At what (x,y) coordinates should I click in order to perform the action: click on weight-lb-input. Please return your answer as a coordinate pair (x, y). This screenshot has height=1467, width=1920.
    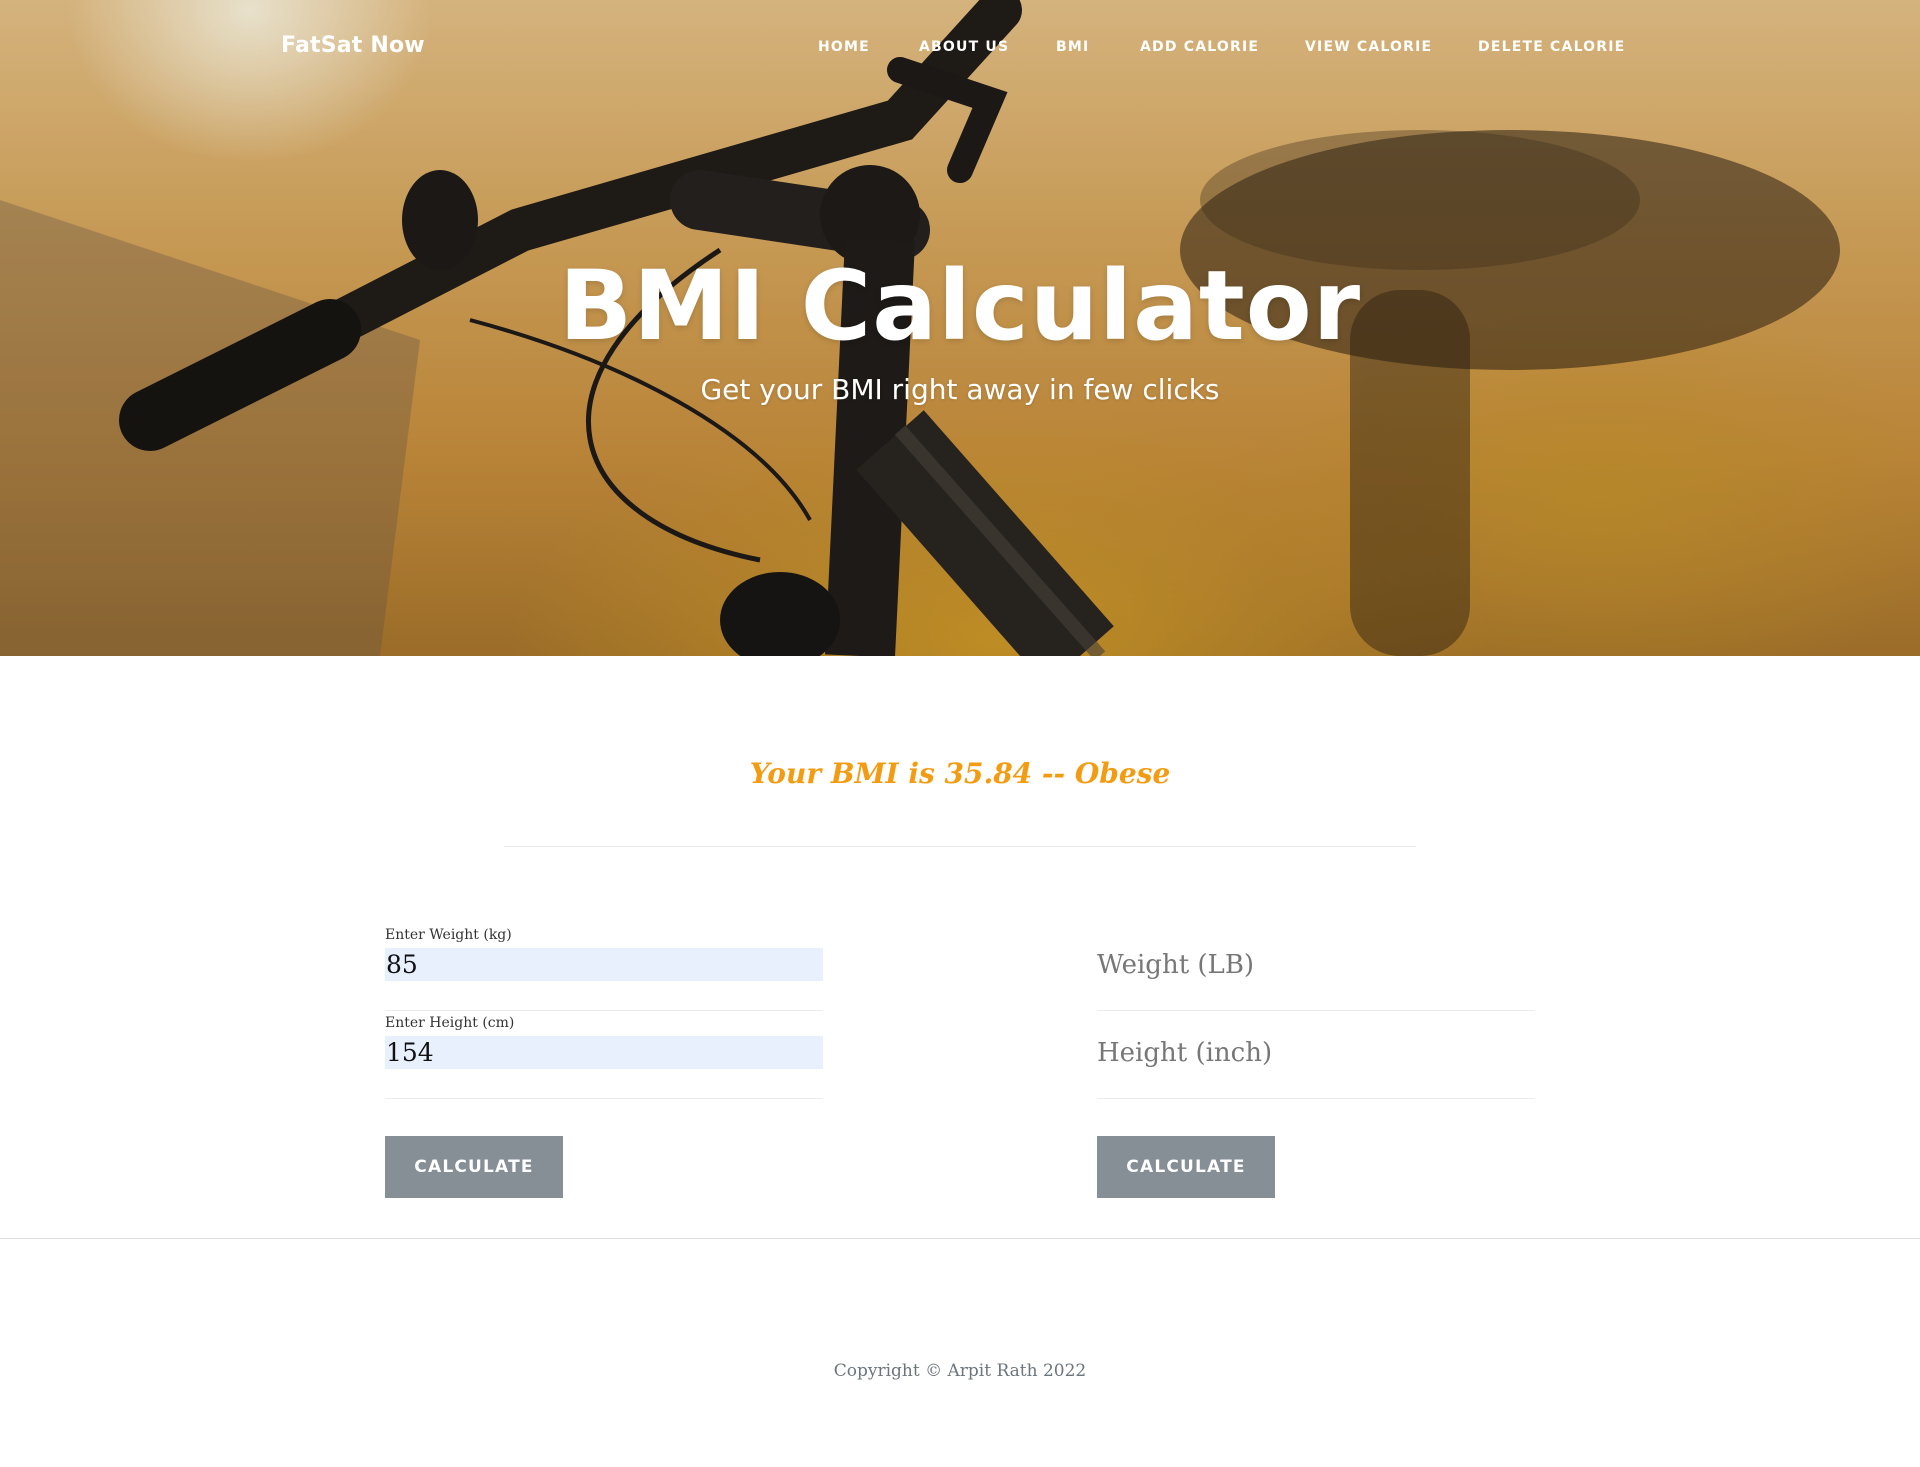
    Looking at the image, I should click on (1316, 965).